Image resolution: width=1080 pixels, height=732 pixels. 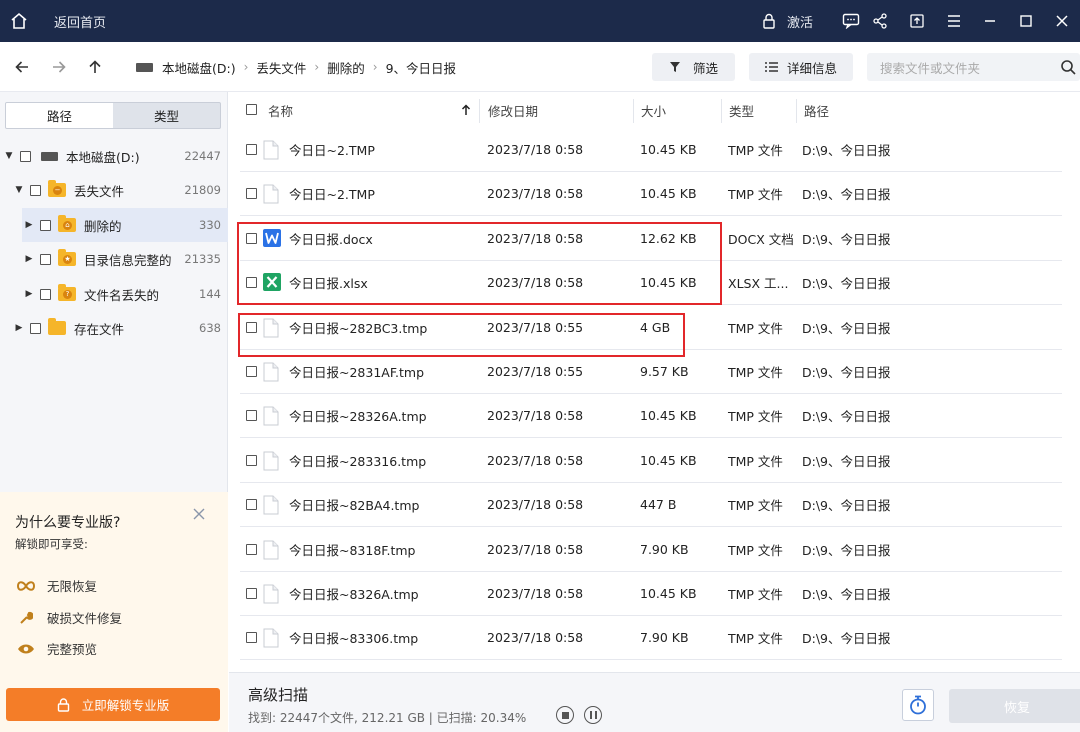 What do you see at coordinates (251, 109) in the screenshot?
I see `select-all-checkbox` at bounding box center [251, 109].